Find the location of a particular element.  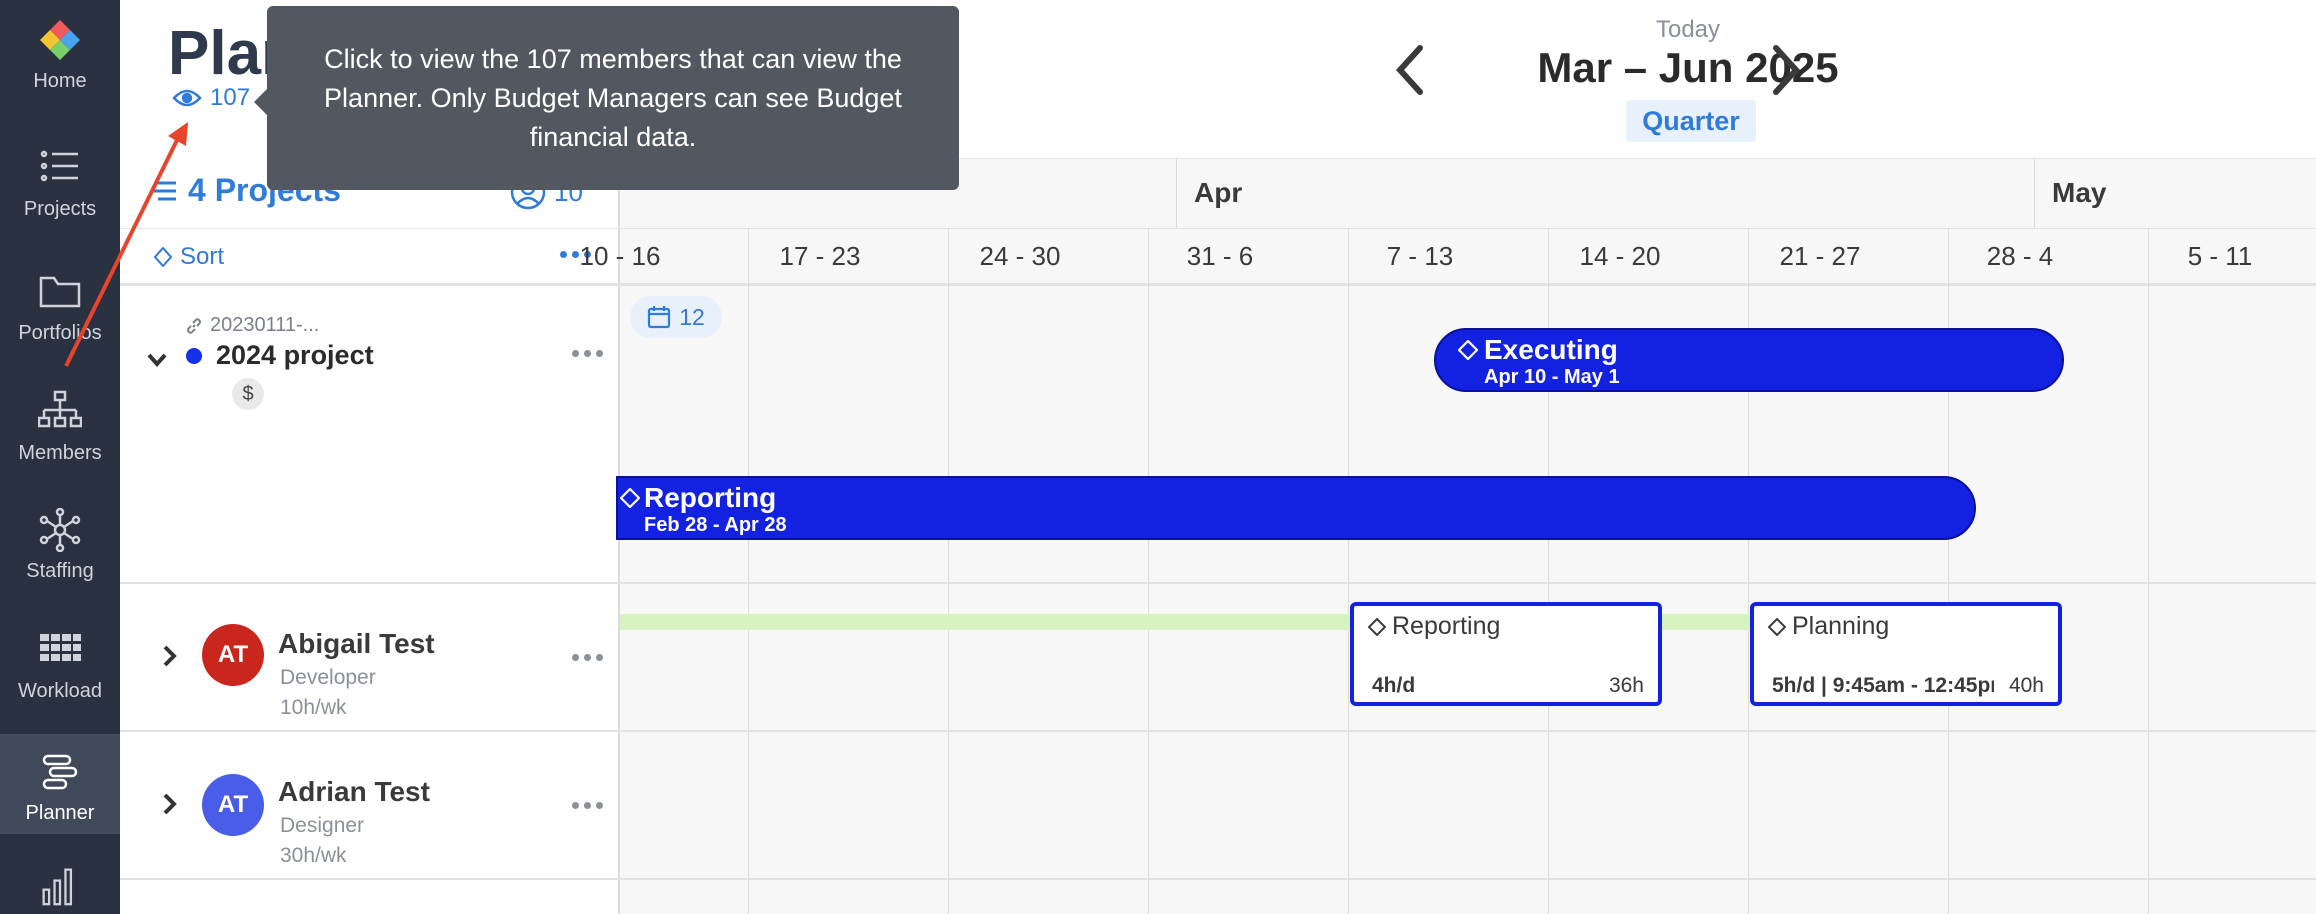

tooltip-tail is located at coordinates (261, 102).